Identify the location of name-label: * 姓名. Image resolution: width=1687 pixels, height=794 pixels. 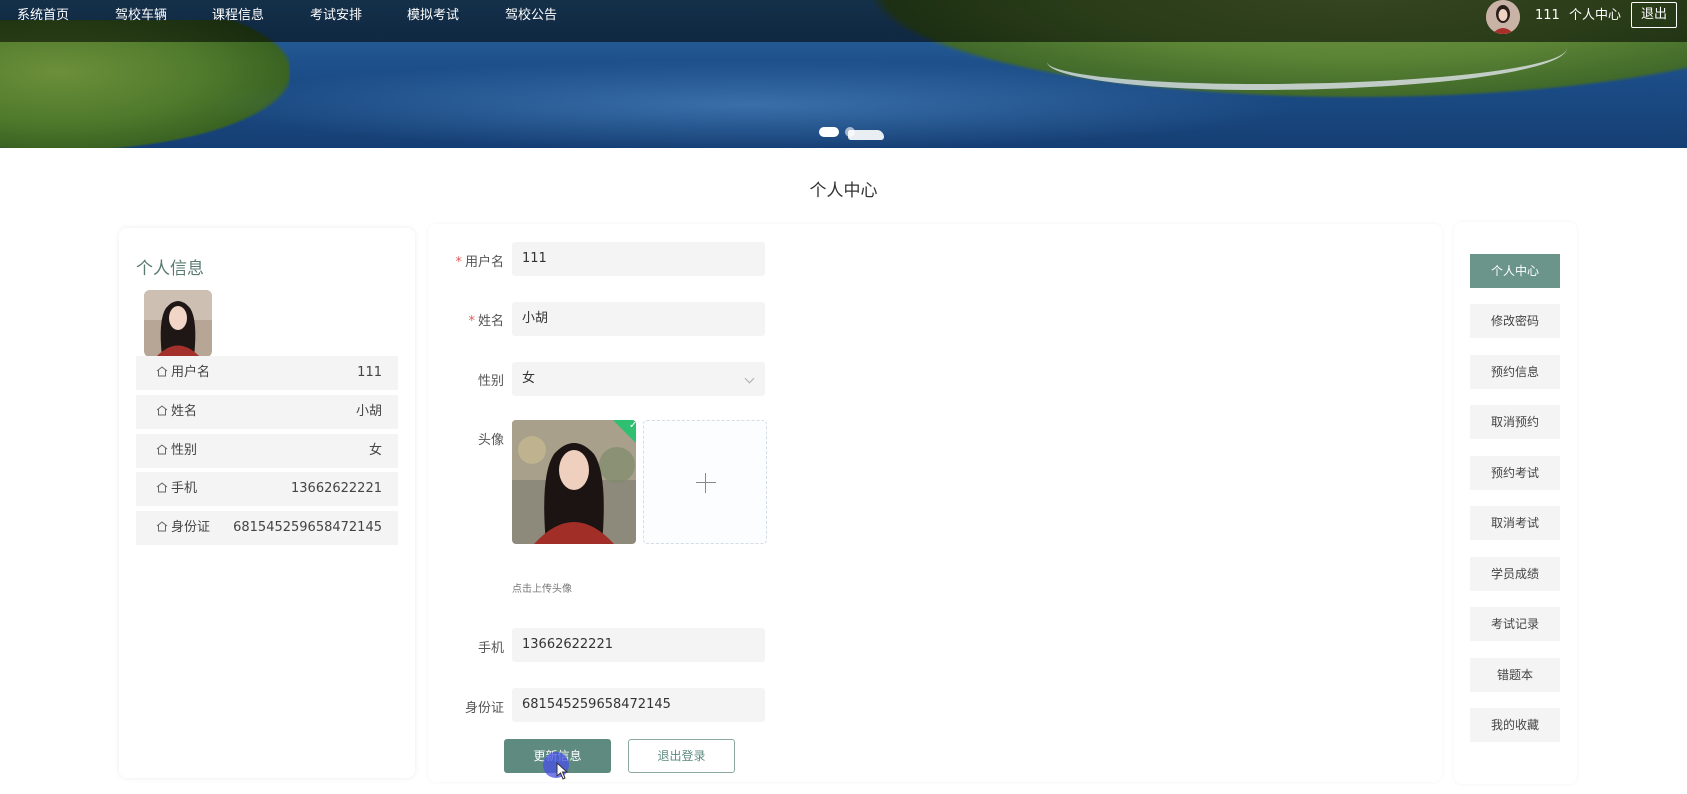
(486, 321).